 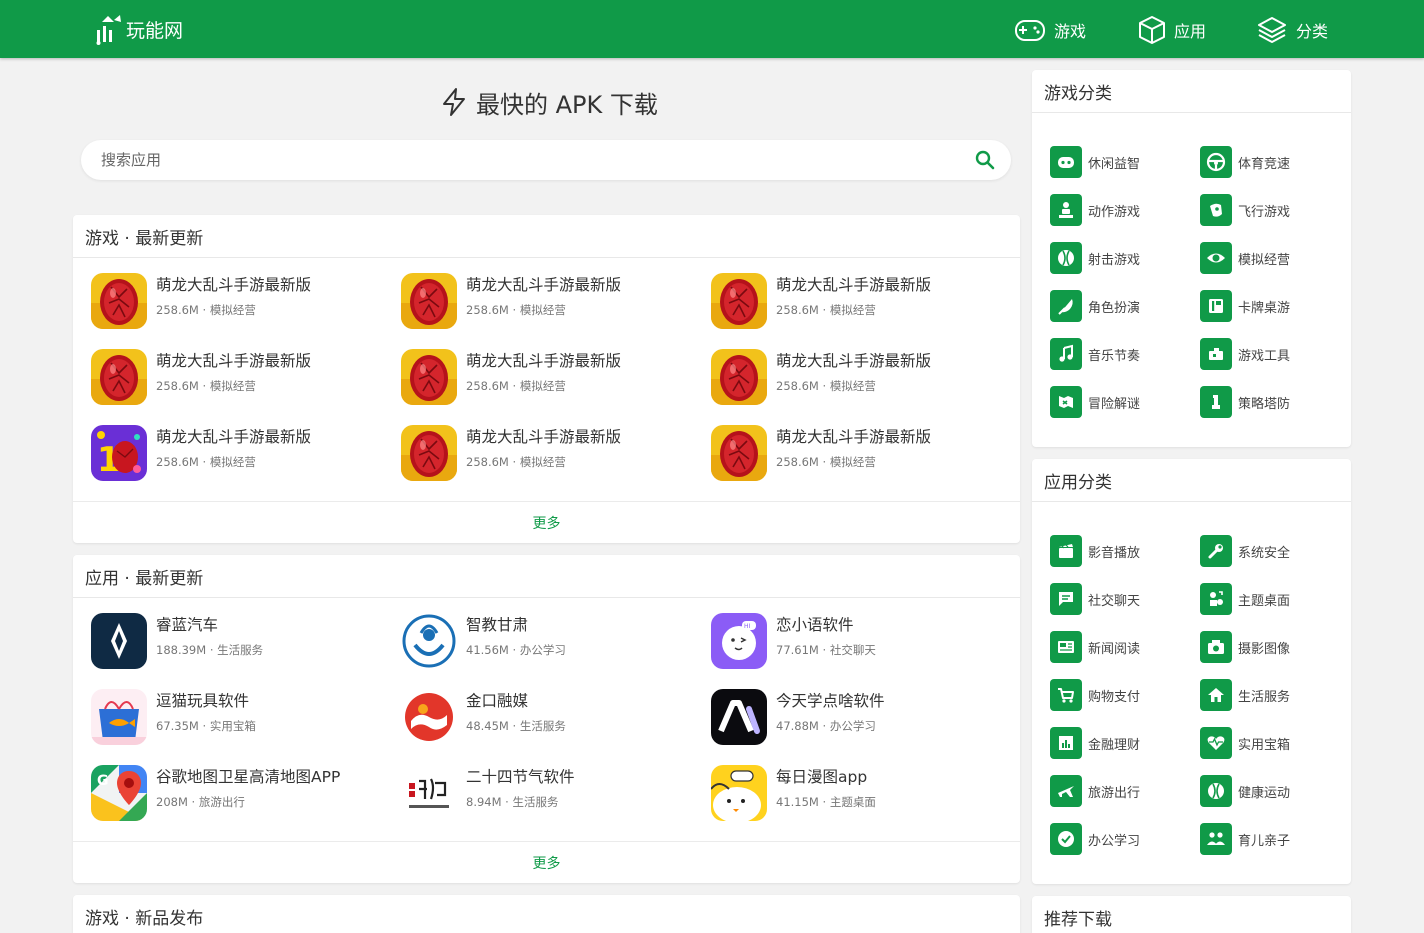 I want to click on ruilan-car-icon, so click(x=119, y=641).